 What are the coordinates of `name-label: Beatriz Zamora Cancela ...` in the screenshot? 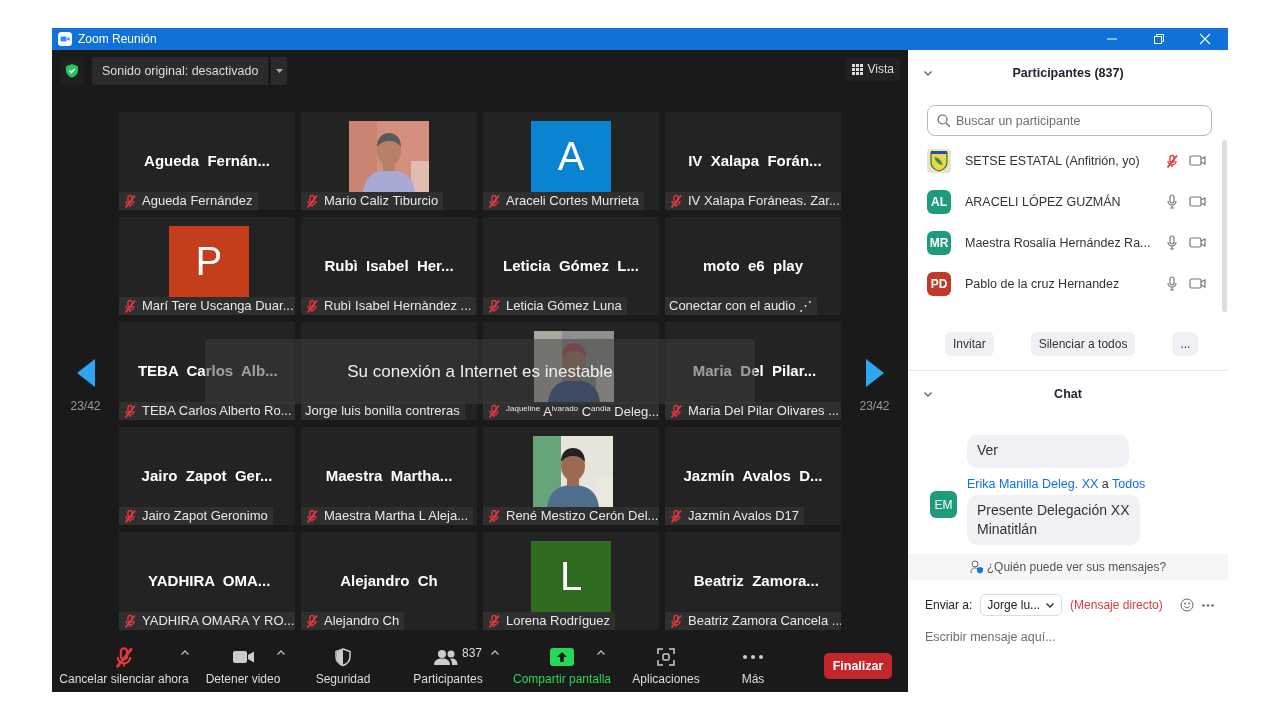 It's located at (753, 621).